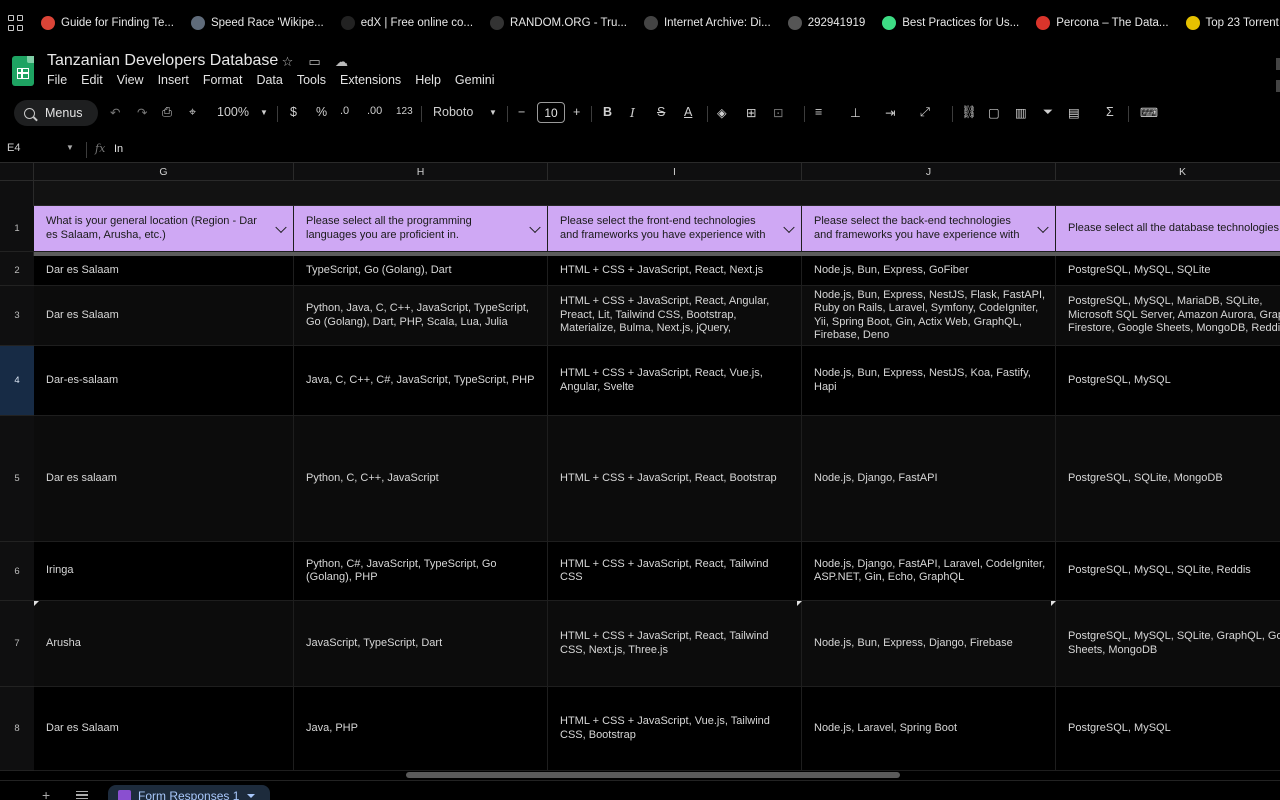 This screenshot has width=1280, height=800. What do you see at coordinates (929, 172) in the screenshot?
I see `column-header-j: J` at bounding box center [929, 172].